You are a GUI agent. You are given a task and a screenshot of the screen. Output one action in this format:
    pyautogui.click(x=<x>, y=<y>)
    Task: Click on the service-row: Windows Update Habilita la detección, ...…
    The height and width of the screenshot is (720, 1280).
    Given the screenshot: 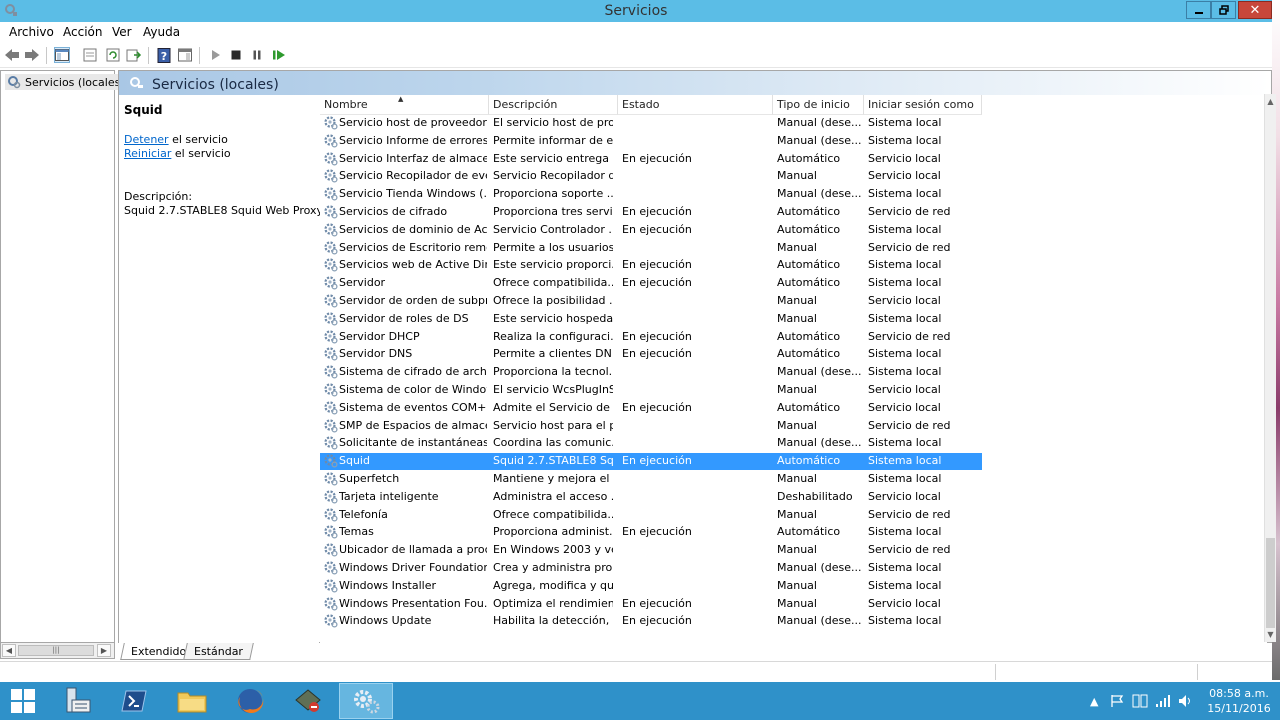 What is the action you would take?
    pyautogui.click(x=651, y=621)
    